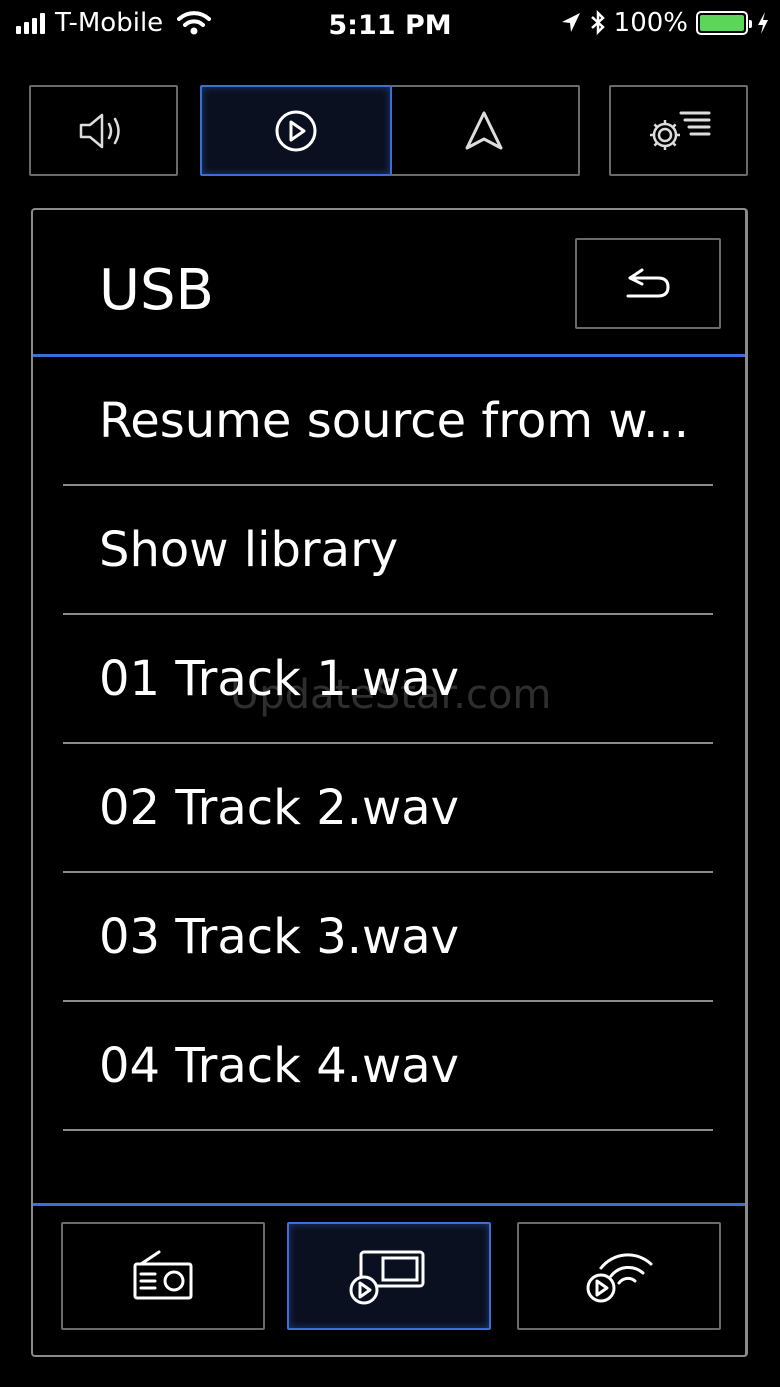 Image resolution: width=780 pixels, height=1387 pixels. I want to click on play-circle-icon, so click(296, 131).